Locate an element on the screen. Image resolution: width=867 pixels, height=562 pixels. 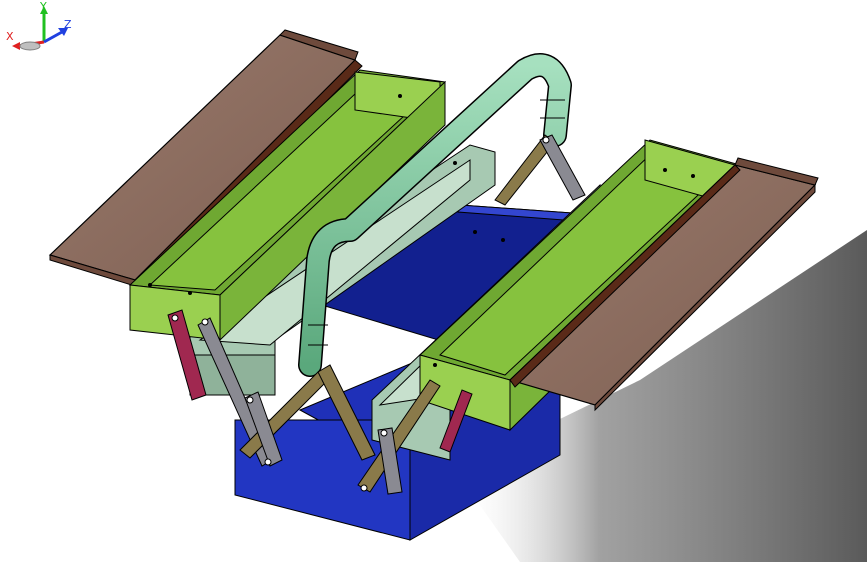
x-axis-label: X is located at coordinates (10, 36).